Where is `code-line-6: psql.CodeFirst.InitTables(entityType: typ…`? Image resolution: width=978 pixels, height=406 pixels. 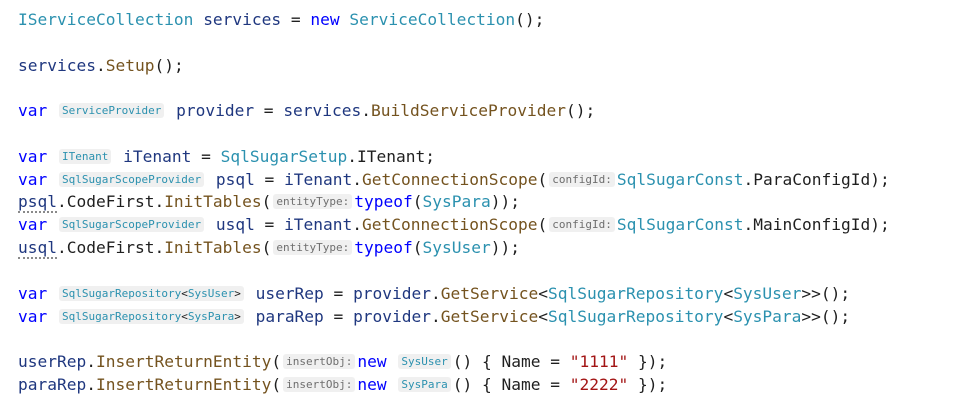
code-line-6: psql.CodeFirst.InitTables(entityType: typ… is located at coordinates (269, 202).